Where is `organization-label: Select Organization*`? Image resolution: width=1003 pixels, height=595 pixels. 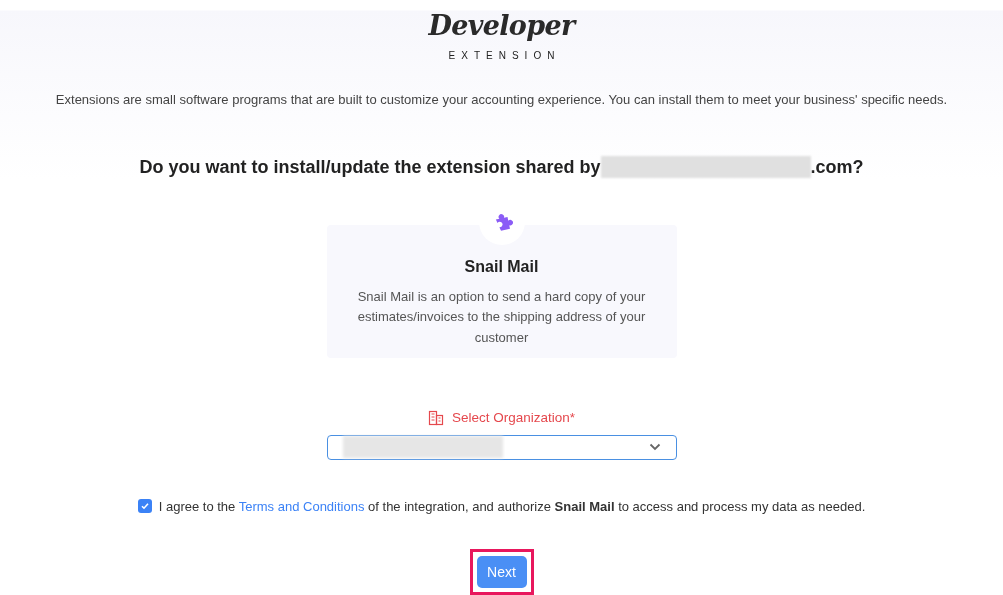 organization-label: Select Organization* is located at coordinates (513, 418).